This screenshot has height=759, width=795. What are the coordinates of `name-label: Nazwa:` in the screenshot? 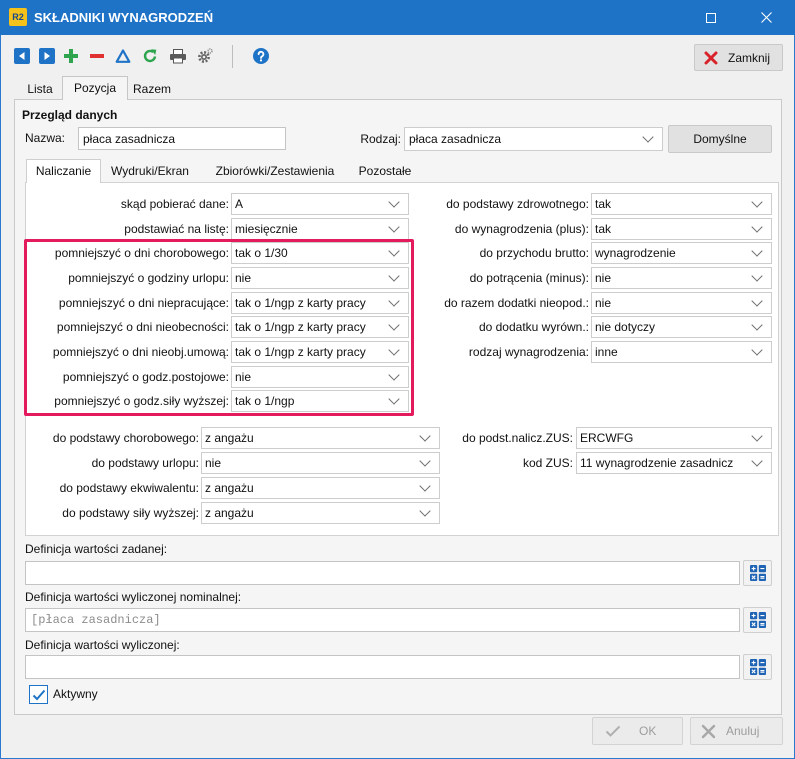 It's located at (45, 138).